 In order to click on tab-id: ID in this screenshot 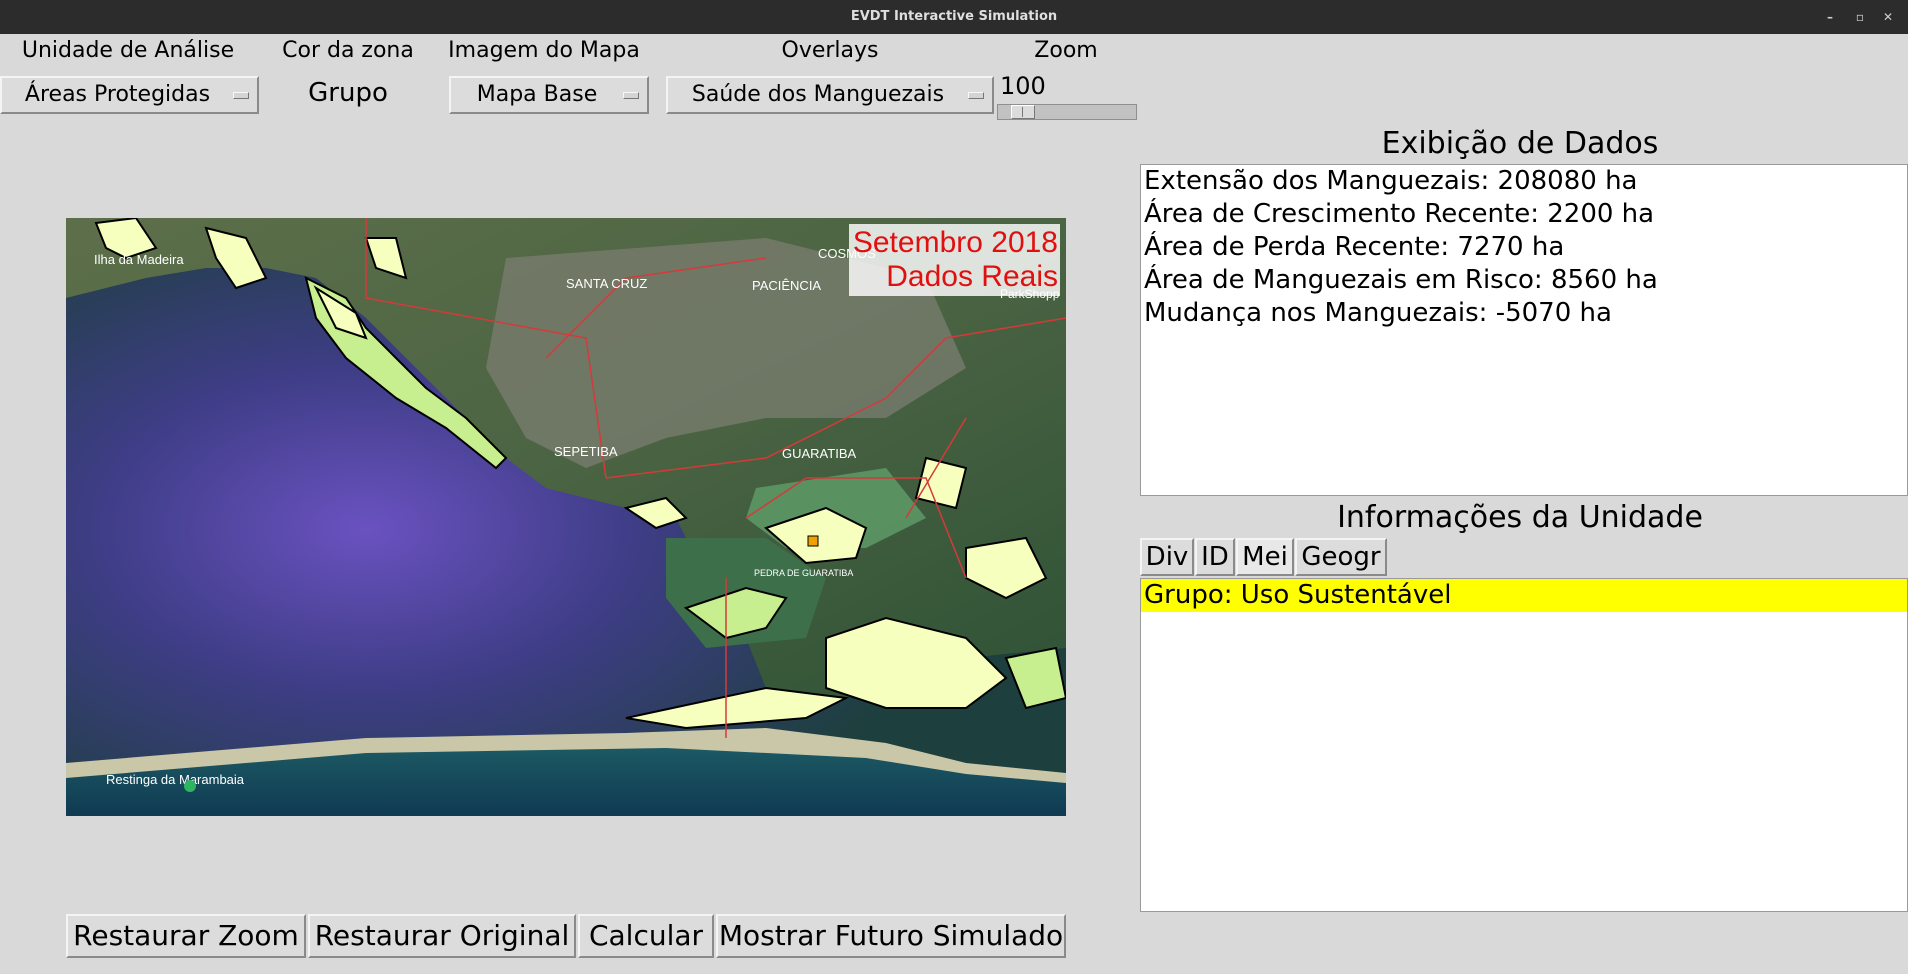, I will do `click(1215, 557)`.